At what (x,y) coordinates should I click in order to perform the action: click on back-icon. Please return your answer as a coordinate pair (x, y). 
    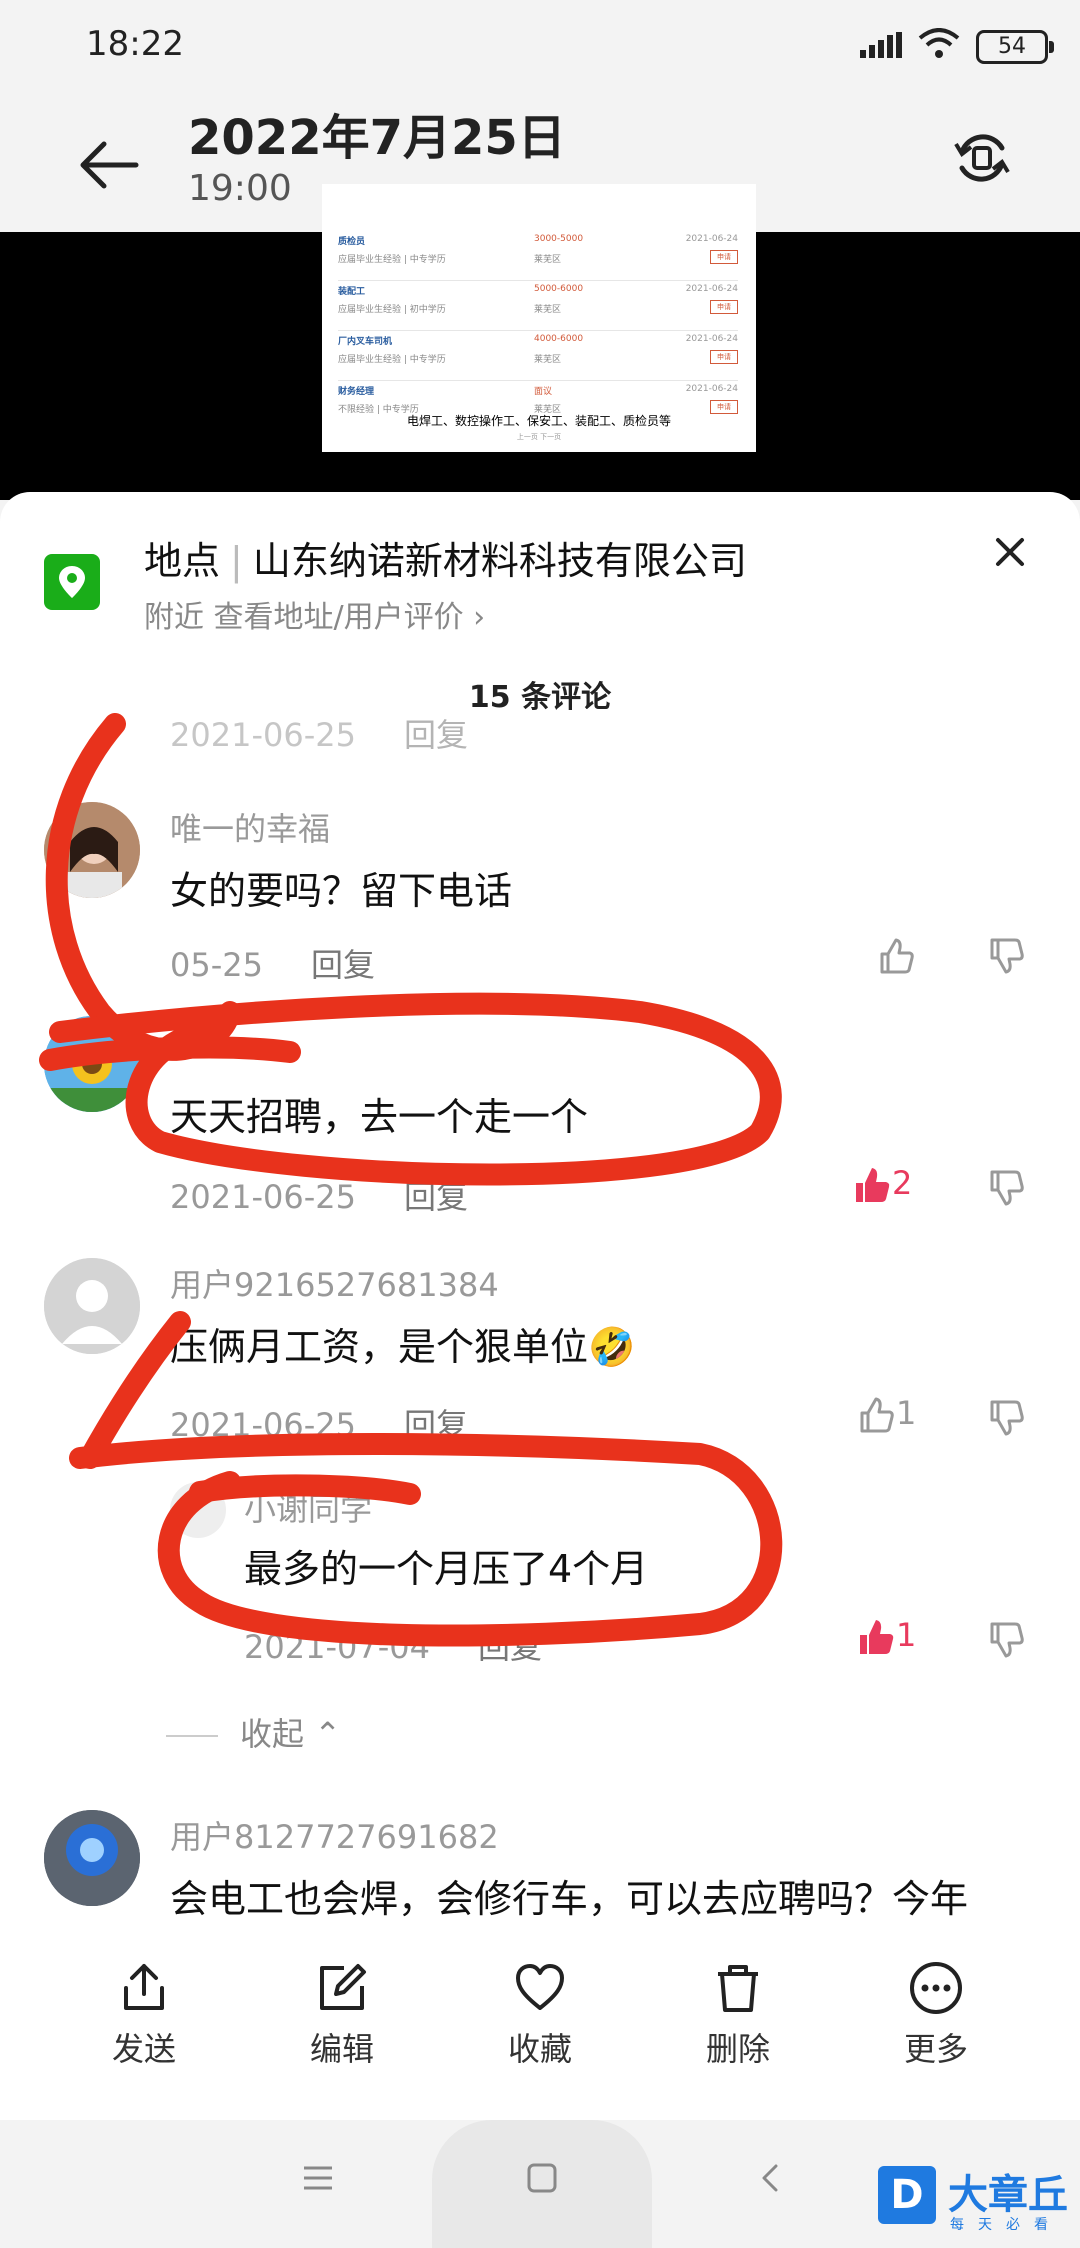
    Looking at the image, I should click on (770, 2178).